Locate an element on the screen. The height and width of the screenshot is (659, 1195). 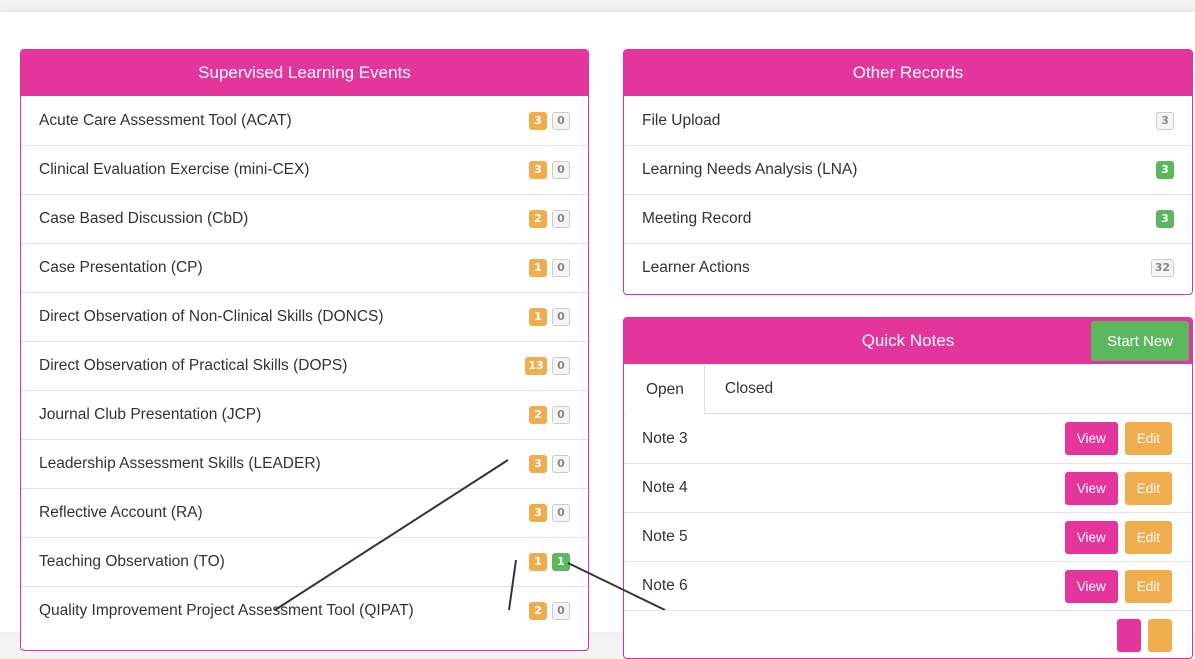
list-item: Meeting Record 3 is located at coordinates (908, 218).